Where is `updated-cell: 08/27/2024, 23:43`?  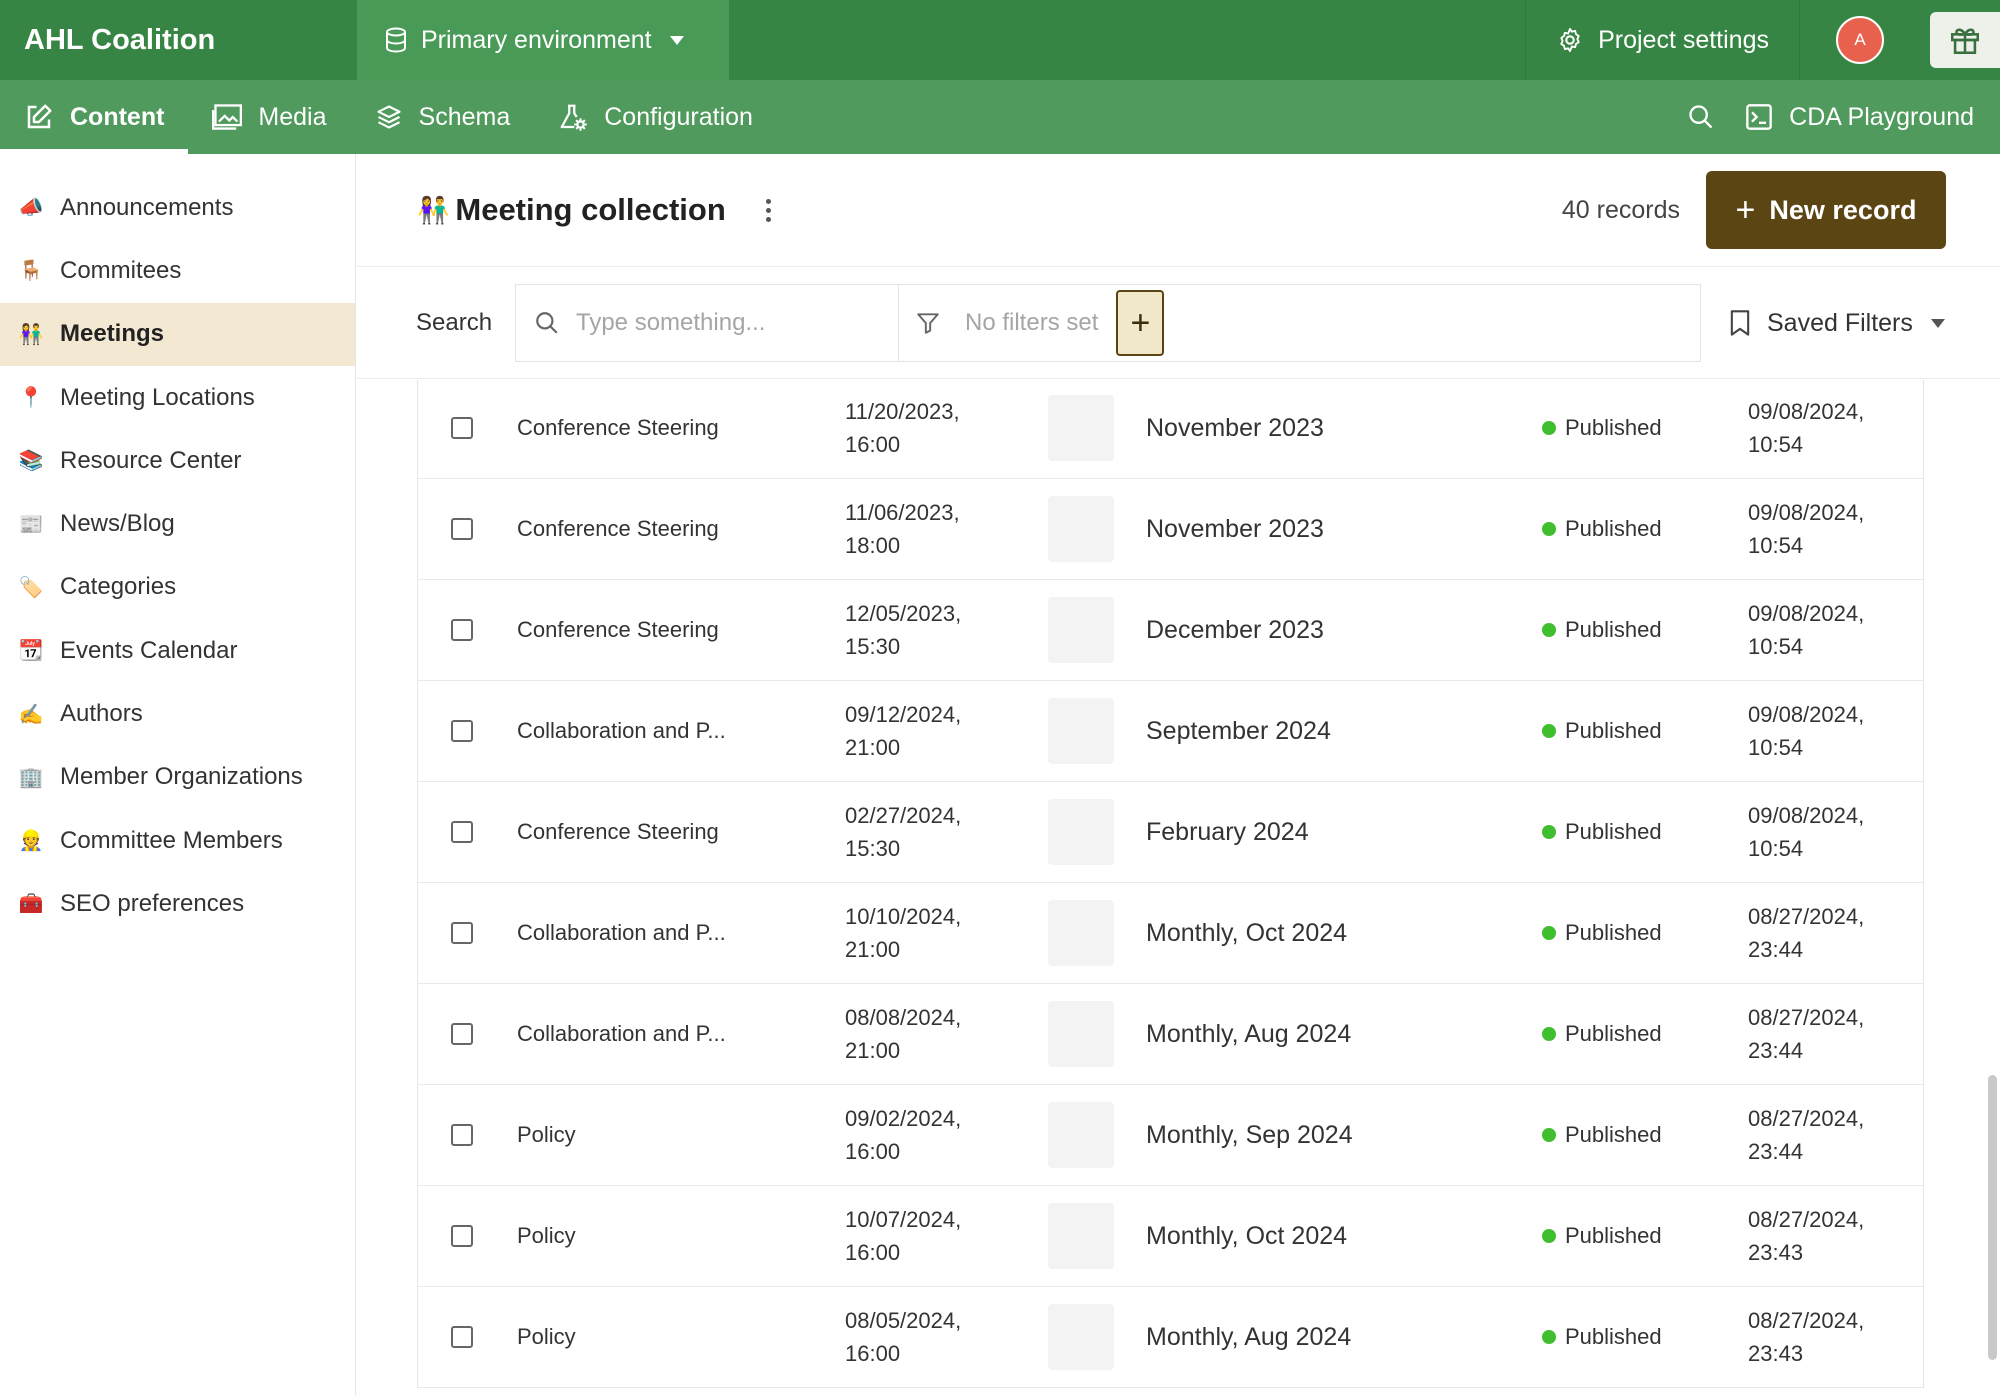
updated-cell: 08/27/2024, 23:43 is located at coordinates (1823, 1337).